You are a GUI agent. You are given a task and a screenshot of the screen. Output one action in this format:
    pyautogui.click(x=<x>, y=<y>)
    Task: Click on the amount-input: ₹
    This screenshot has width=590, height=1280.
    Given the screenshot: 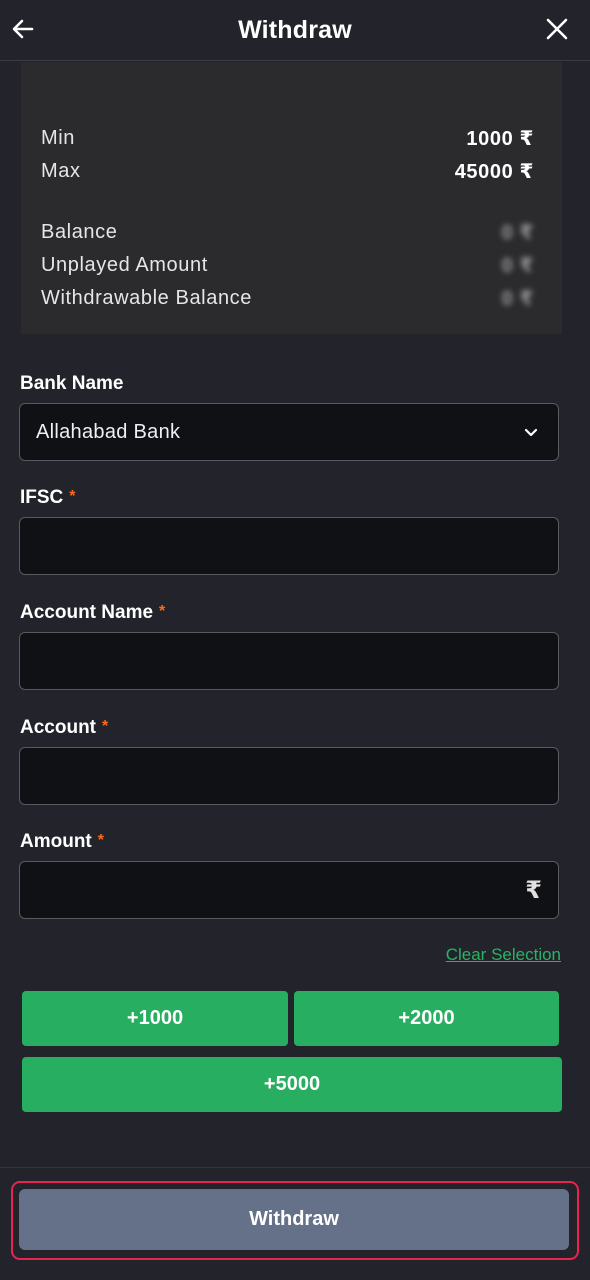 What is the action you would take?
    pyautogui.click(x=289, y=890)
    